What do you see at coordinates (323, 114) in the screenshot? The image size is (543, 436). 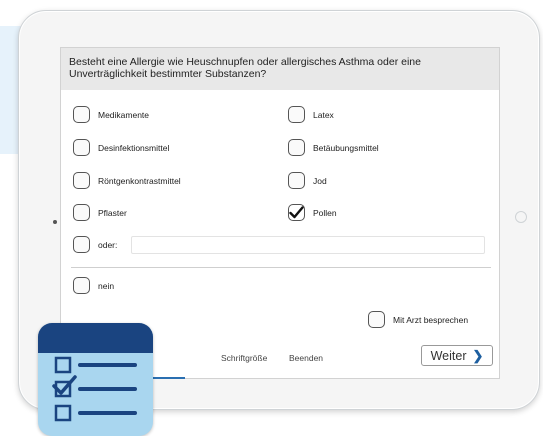 I see `option-label: Latex` at bounding box center [323, 114].